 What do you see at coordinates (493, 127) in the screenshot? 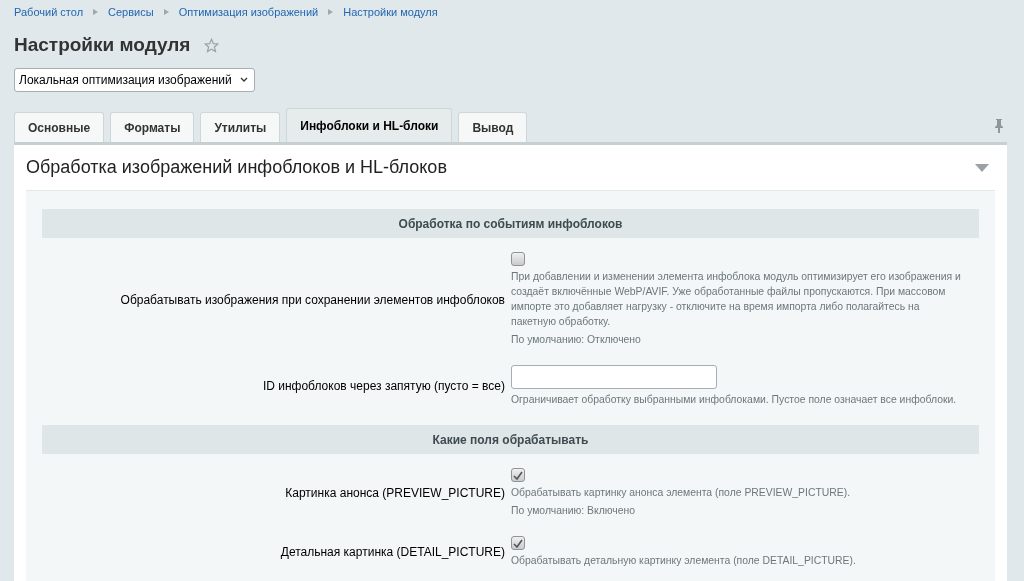
I see `tab: Вывод` at bounding box center [493, 127].